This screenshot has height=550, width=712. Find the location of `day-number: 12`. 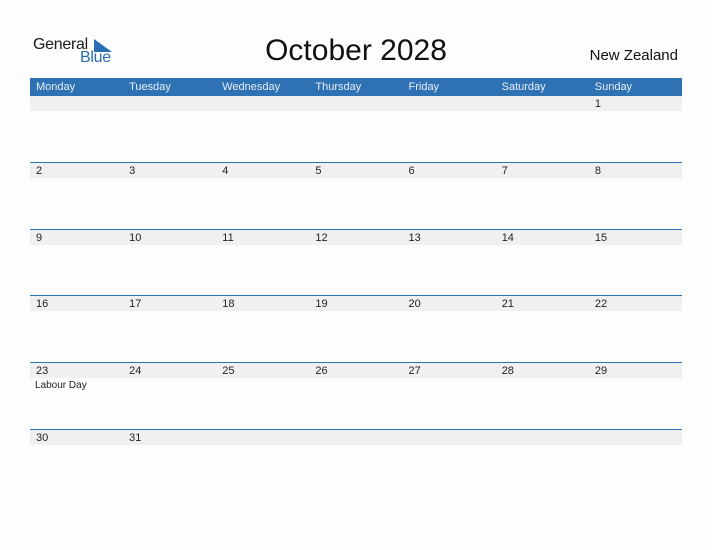

day-number: 12 is located at coordinates (321, 238).